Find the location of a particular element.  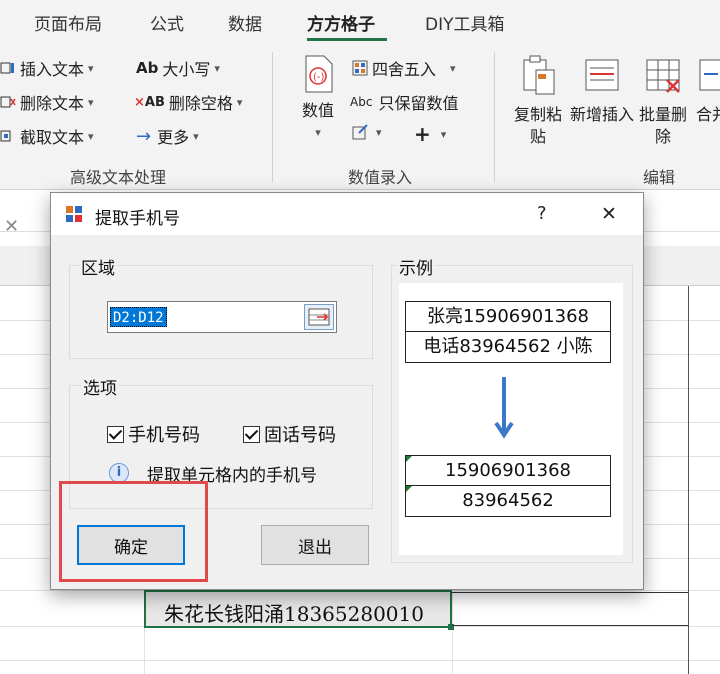

dialog-title: 提取手机号 is located at coordinates (137, 219).